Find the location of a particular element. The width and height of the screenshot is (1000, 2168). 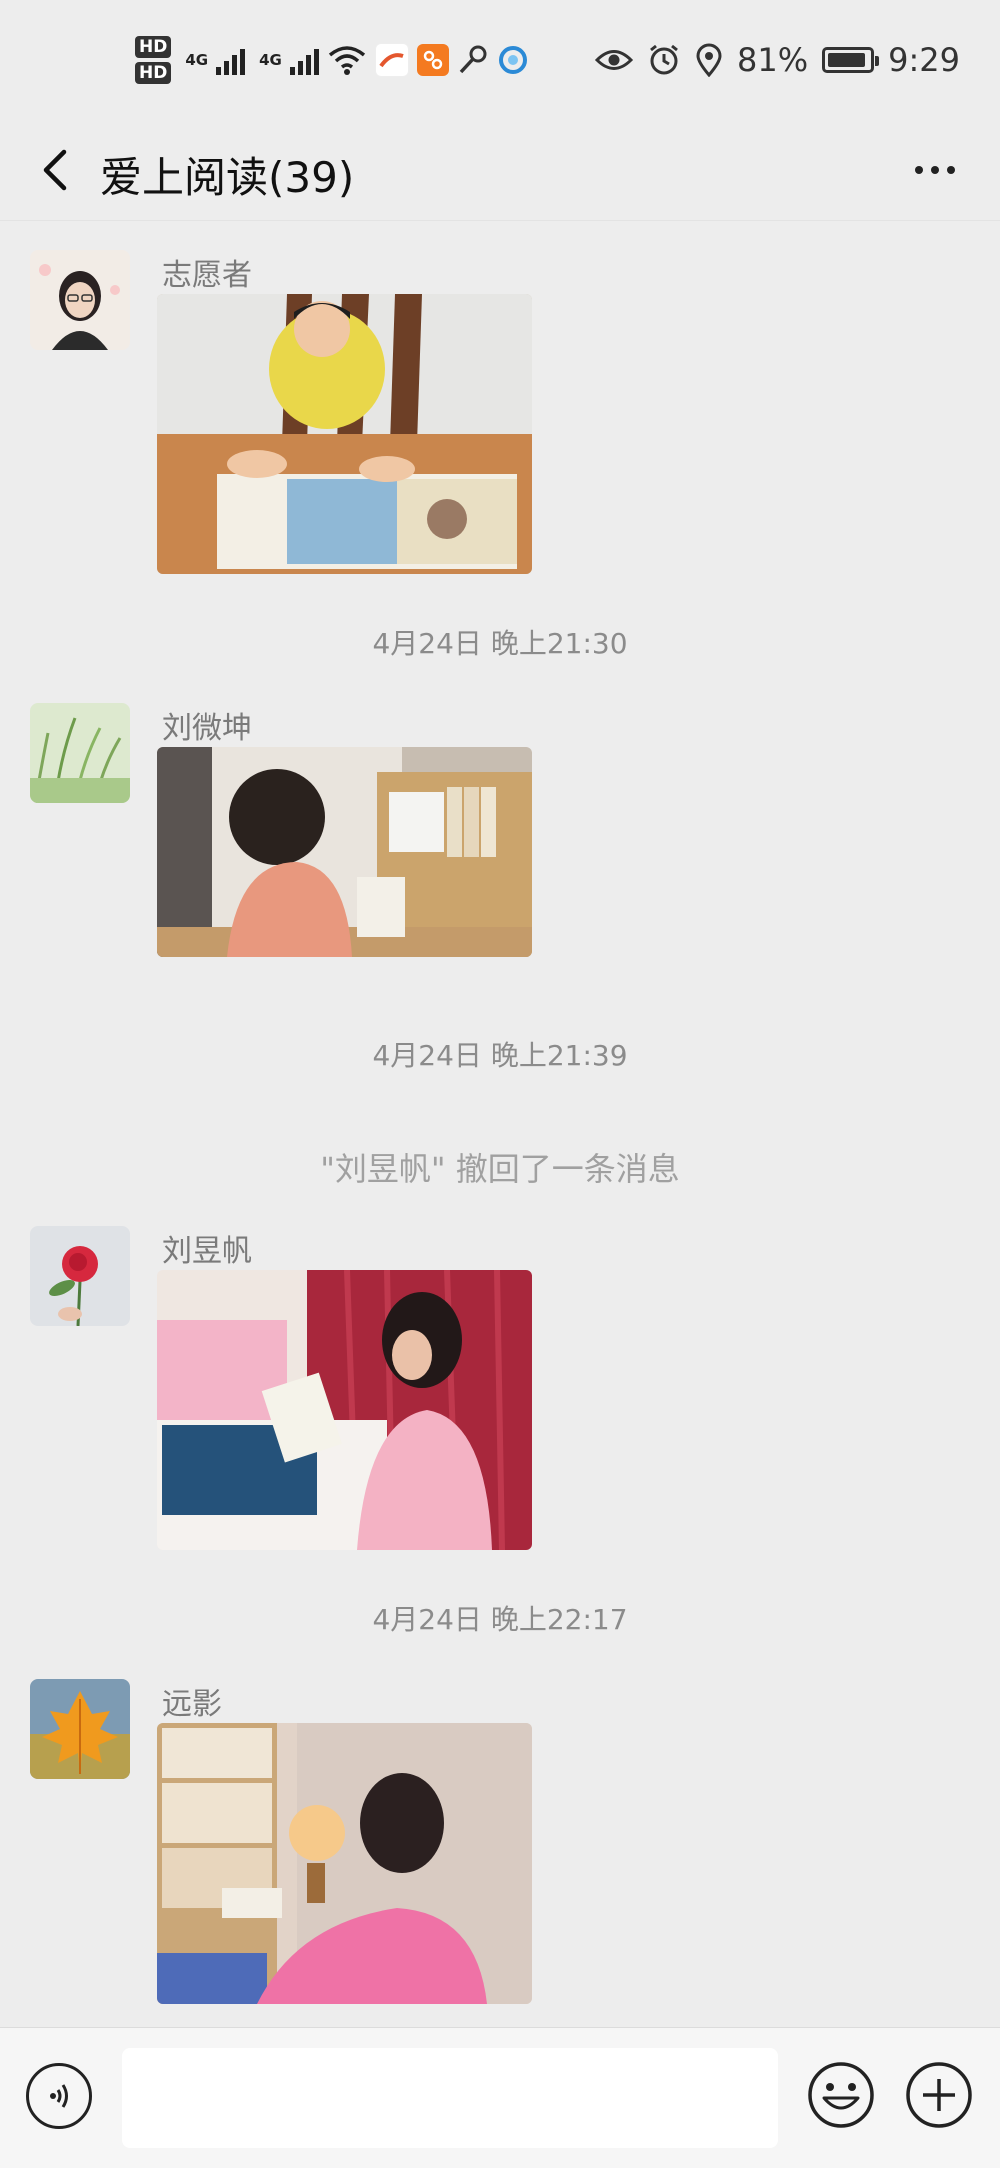

timestamp: 4月24日 晚上22:17 is located at coordinates (500, 1619).